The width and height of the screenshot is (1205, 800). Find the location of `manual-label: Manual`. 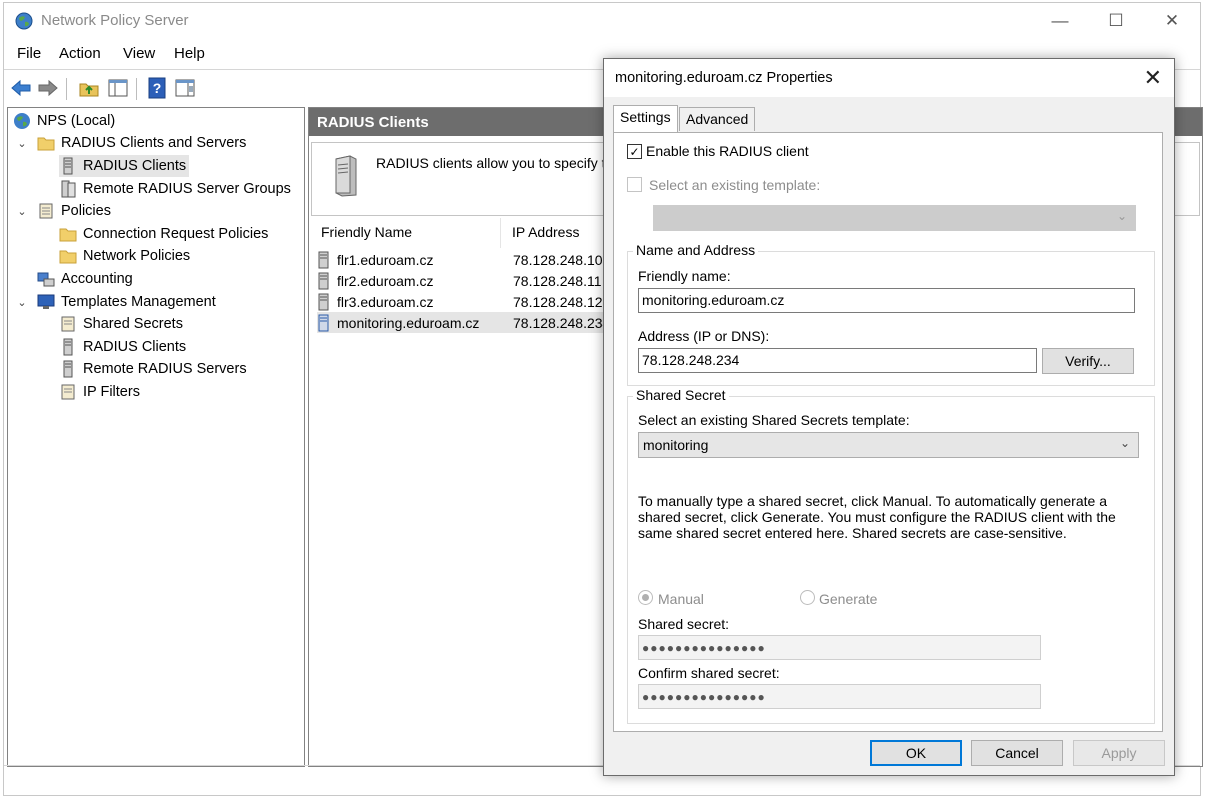

manual-label: Manual is located at coordinates (681, 599).